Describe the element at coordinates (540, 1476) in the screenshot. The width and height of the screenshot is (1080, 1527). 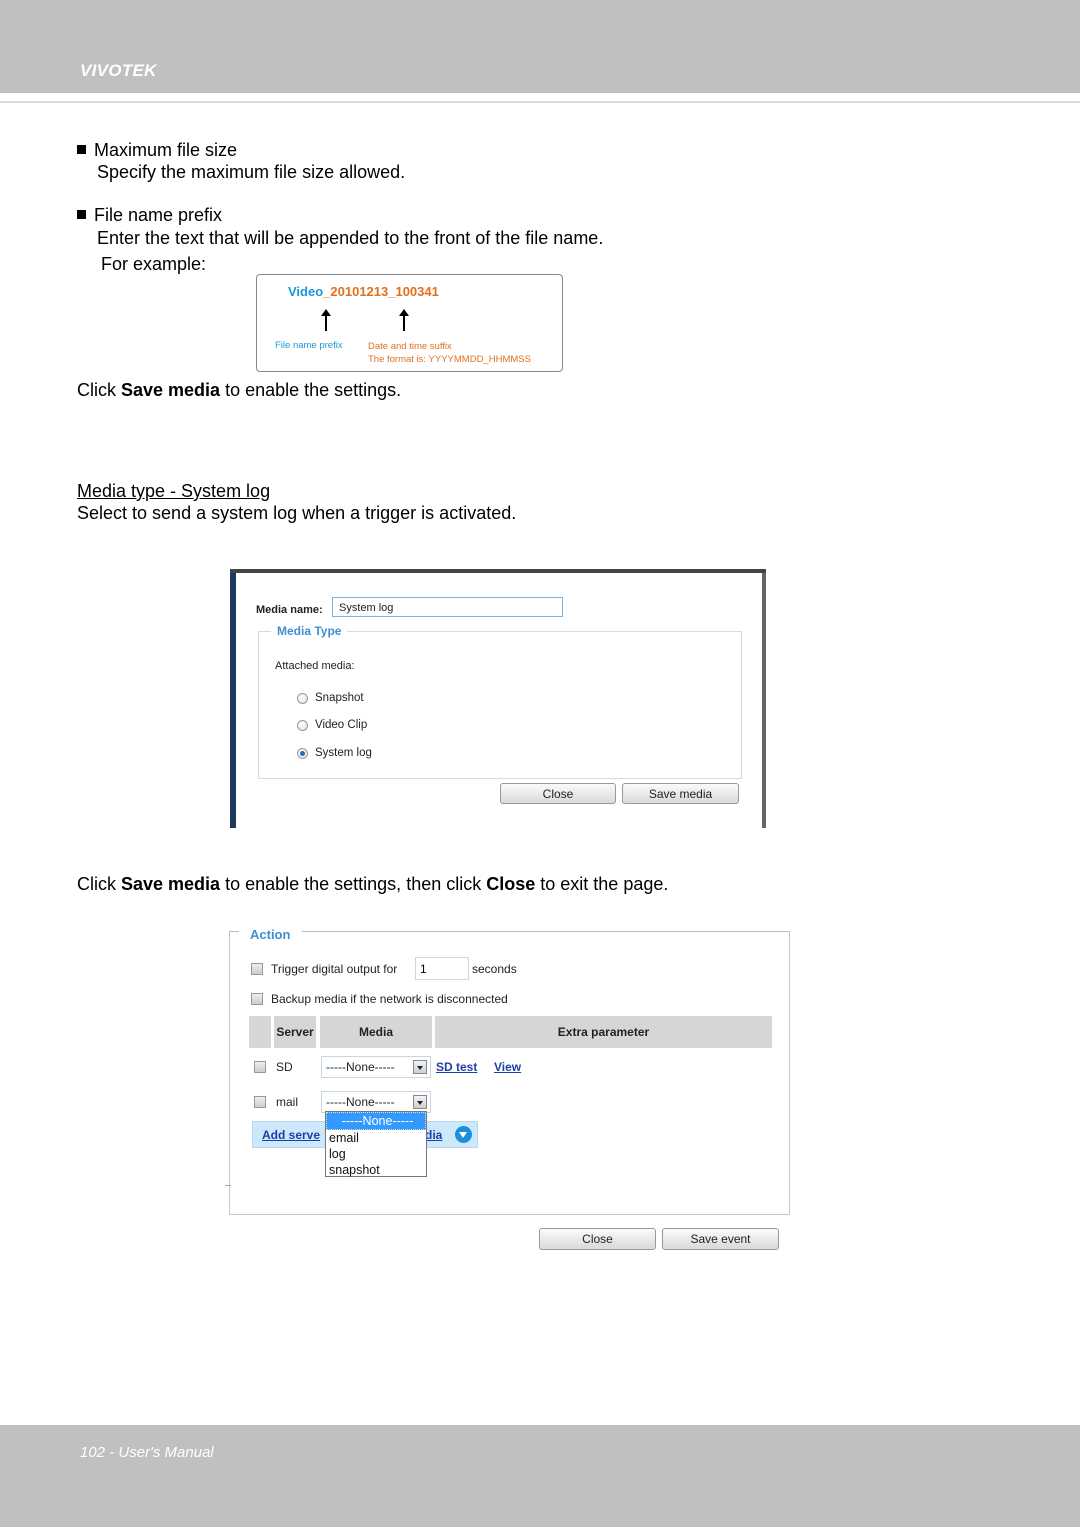
I see `page-footer: 102 - User's Manual` at that location.